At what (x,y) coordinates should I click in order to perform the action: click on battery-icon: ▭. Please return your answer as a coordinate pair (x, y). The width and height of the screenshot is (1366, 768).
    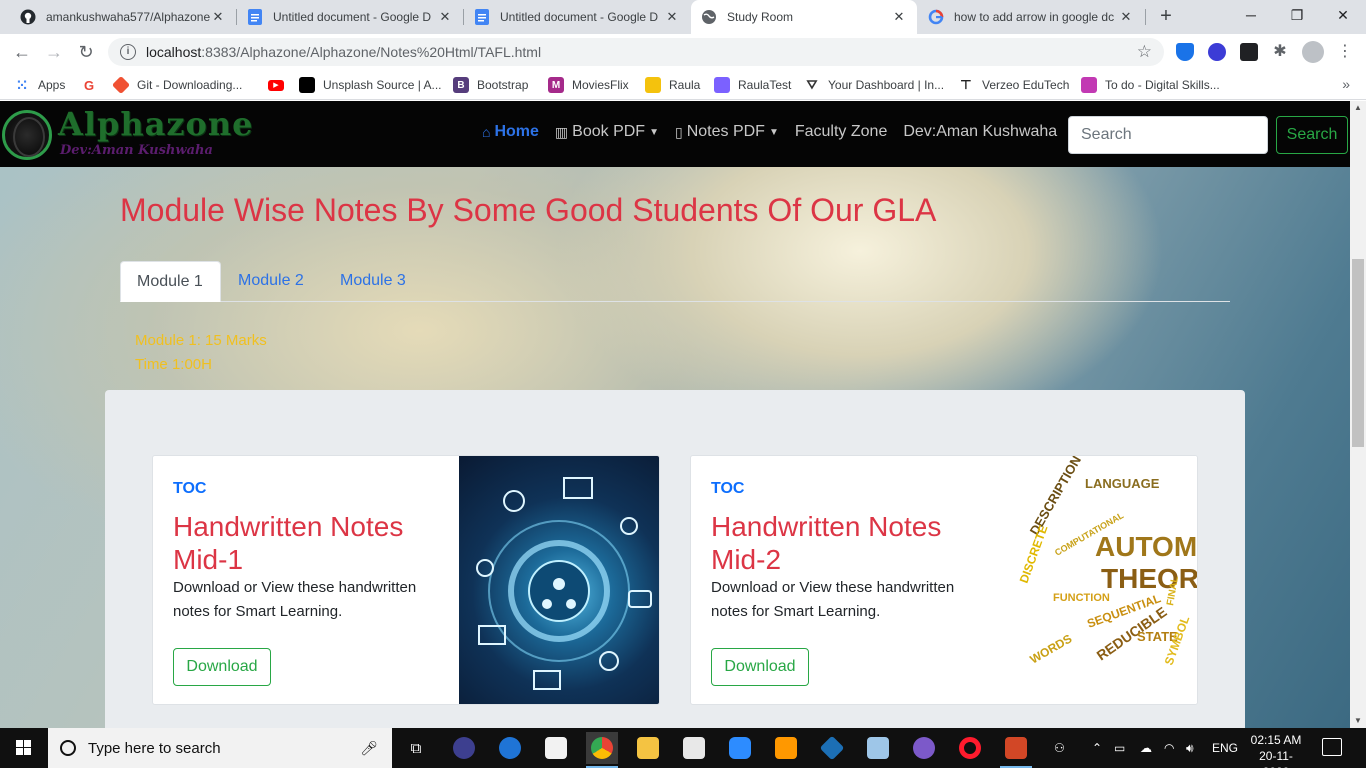
    Looking at the image, I should click on (1119, 748).